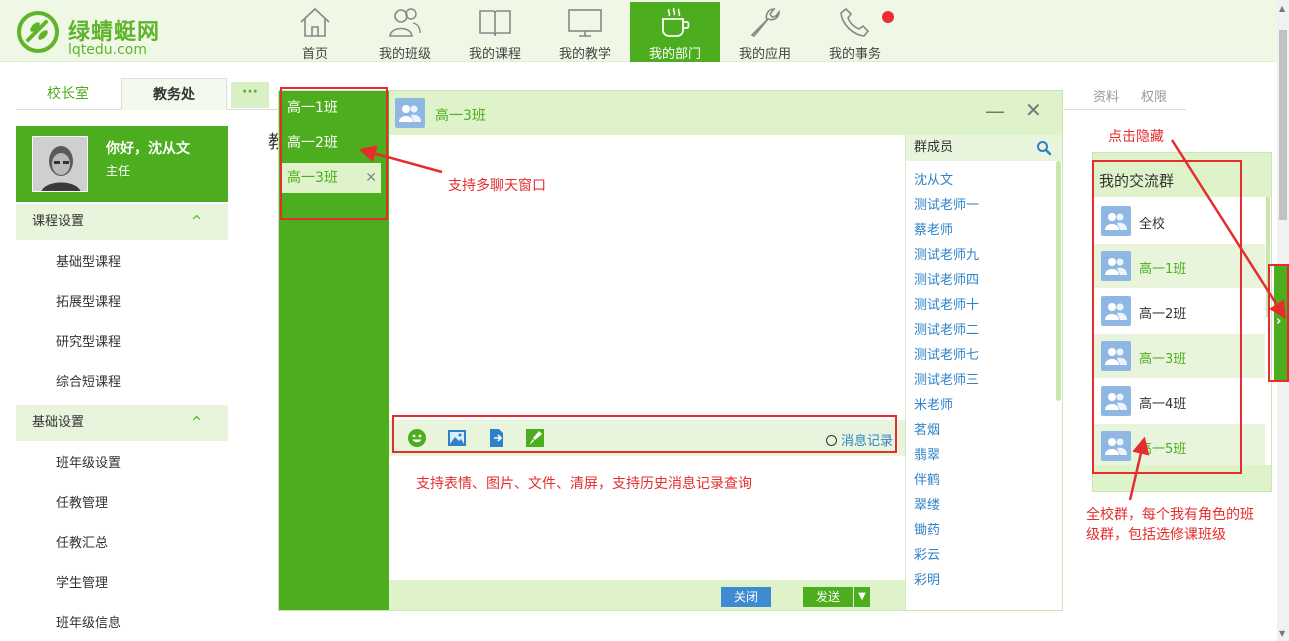  I want to click on scroll-up-icon: ▲, so click(1282, 8).